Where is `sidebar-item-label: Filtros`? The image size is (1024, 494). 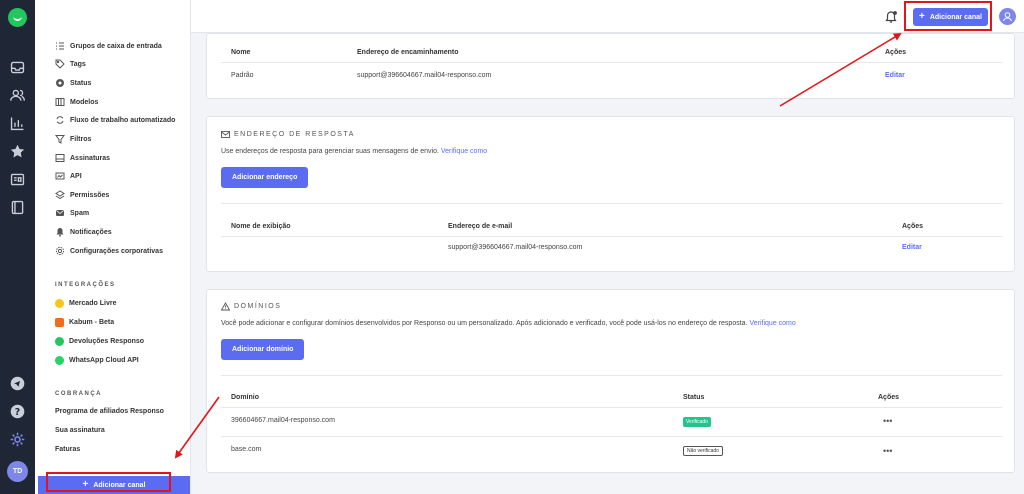
sidebar-item-label: Filtros is located at coordinates (81, 139).